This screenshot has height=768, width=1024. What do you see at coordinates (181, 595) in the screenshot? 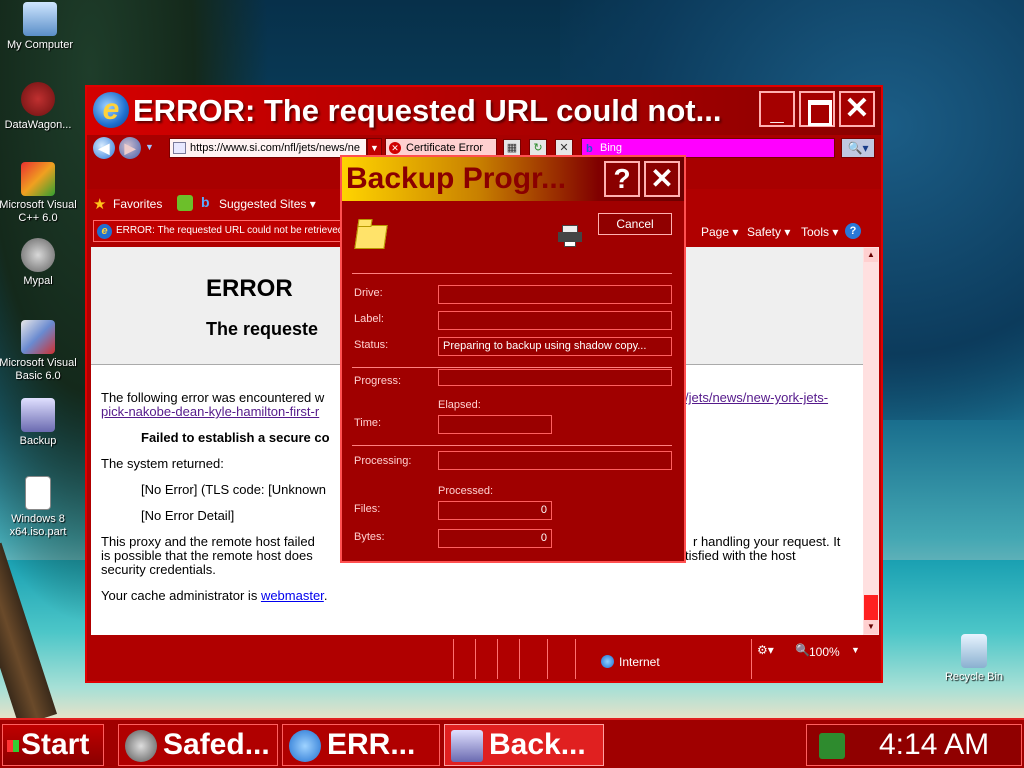
I see `cache-admin-text: Your cache administrator is` at bounding box center [181, 595].